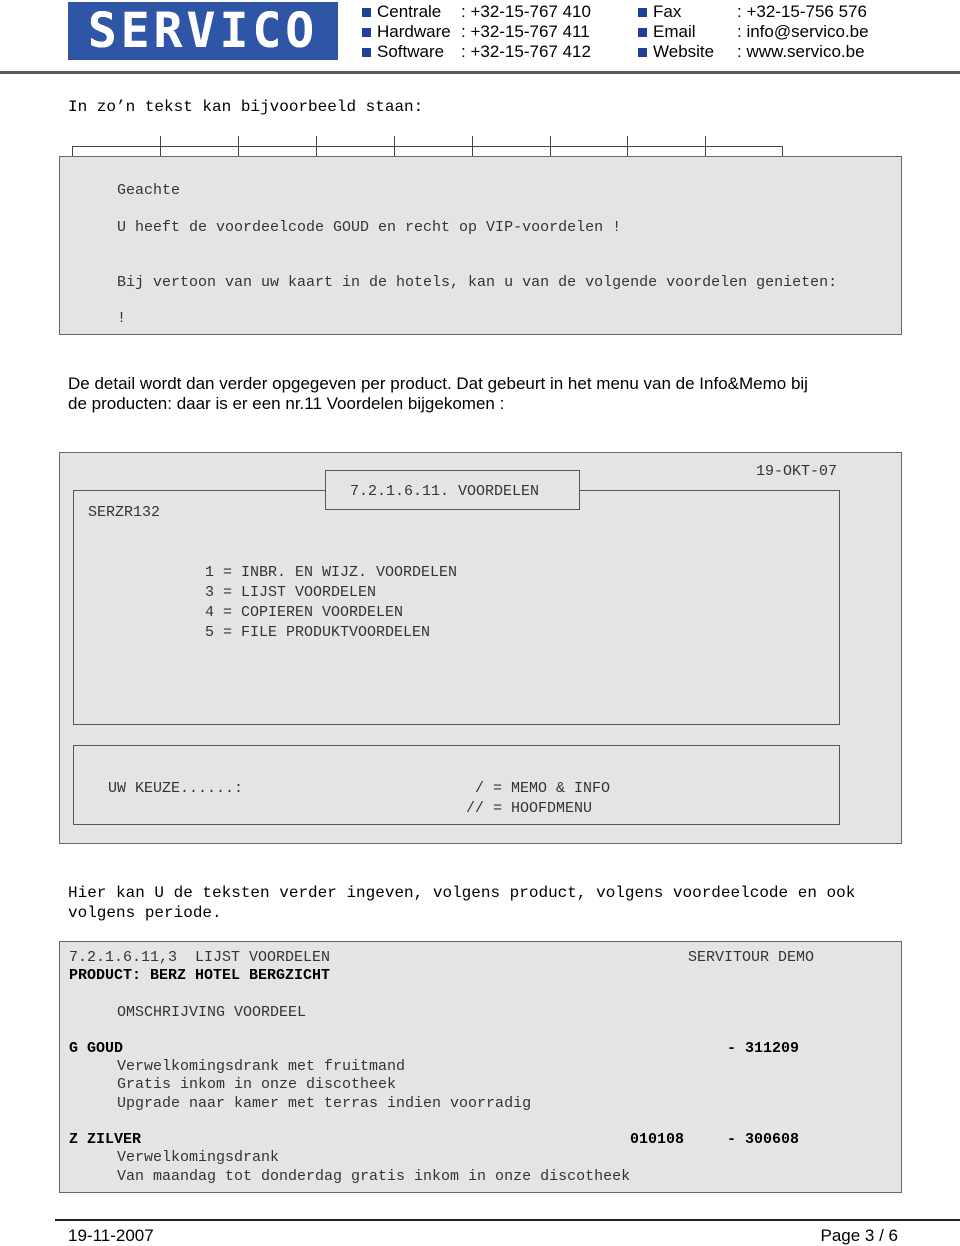 This screenshot has height=1246, width=960. Describe the element at coordinates (859, 1235) in the screenshot. I see `page-number: Page 3 / 6` at that location.